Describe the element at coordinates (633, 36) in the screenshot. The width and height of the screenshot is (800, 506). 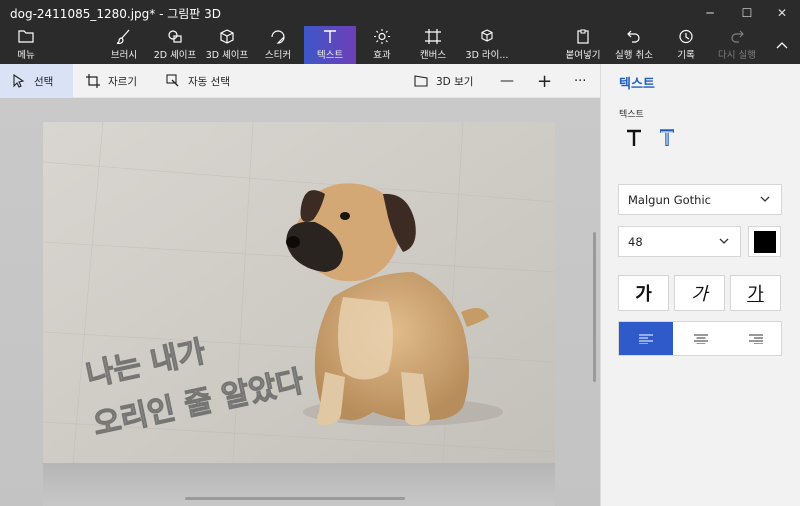
I see `undo-icon` at that location.